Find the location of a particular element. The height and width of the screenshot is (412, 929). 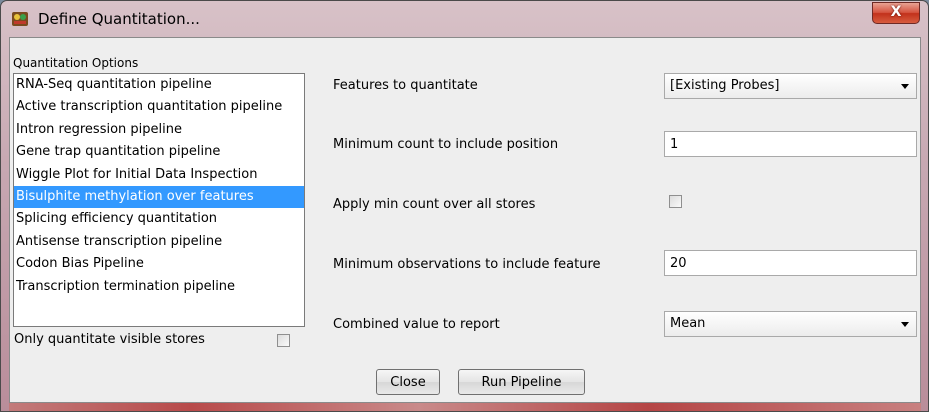

min-count-label: Minimum count to include position is located at coordinates (446, 144).